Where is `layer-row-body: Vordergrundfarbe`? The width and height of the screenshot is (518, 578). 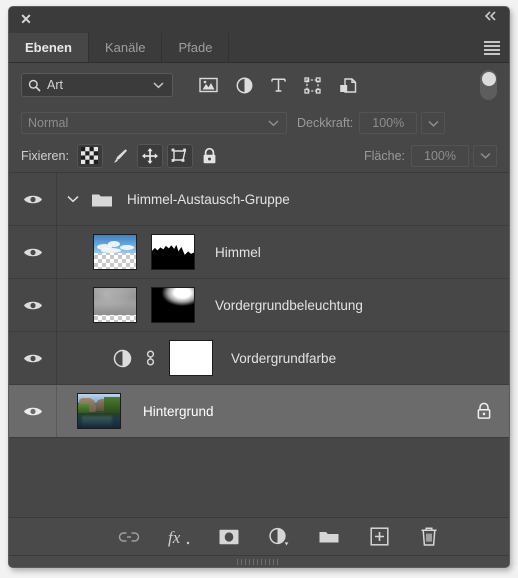 layer-row-body: Vordergrundfarbe is located at coordinates (283, 358).